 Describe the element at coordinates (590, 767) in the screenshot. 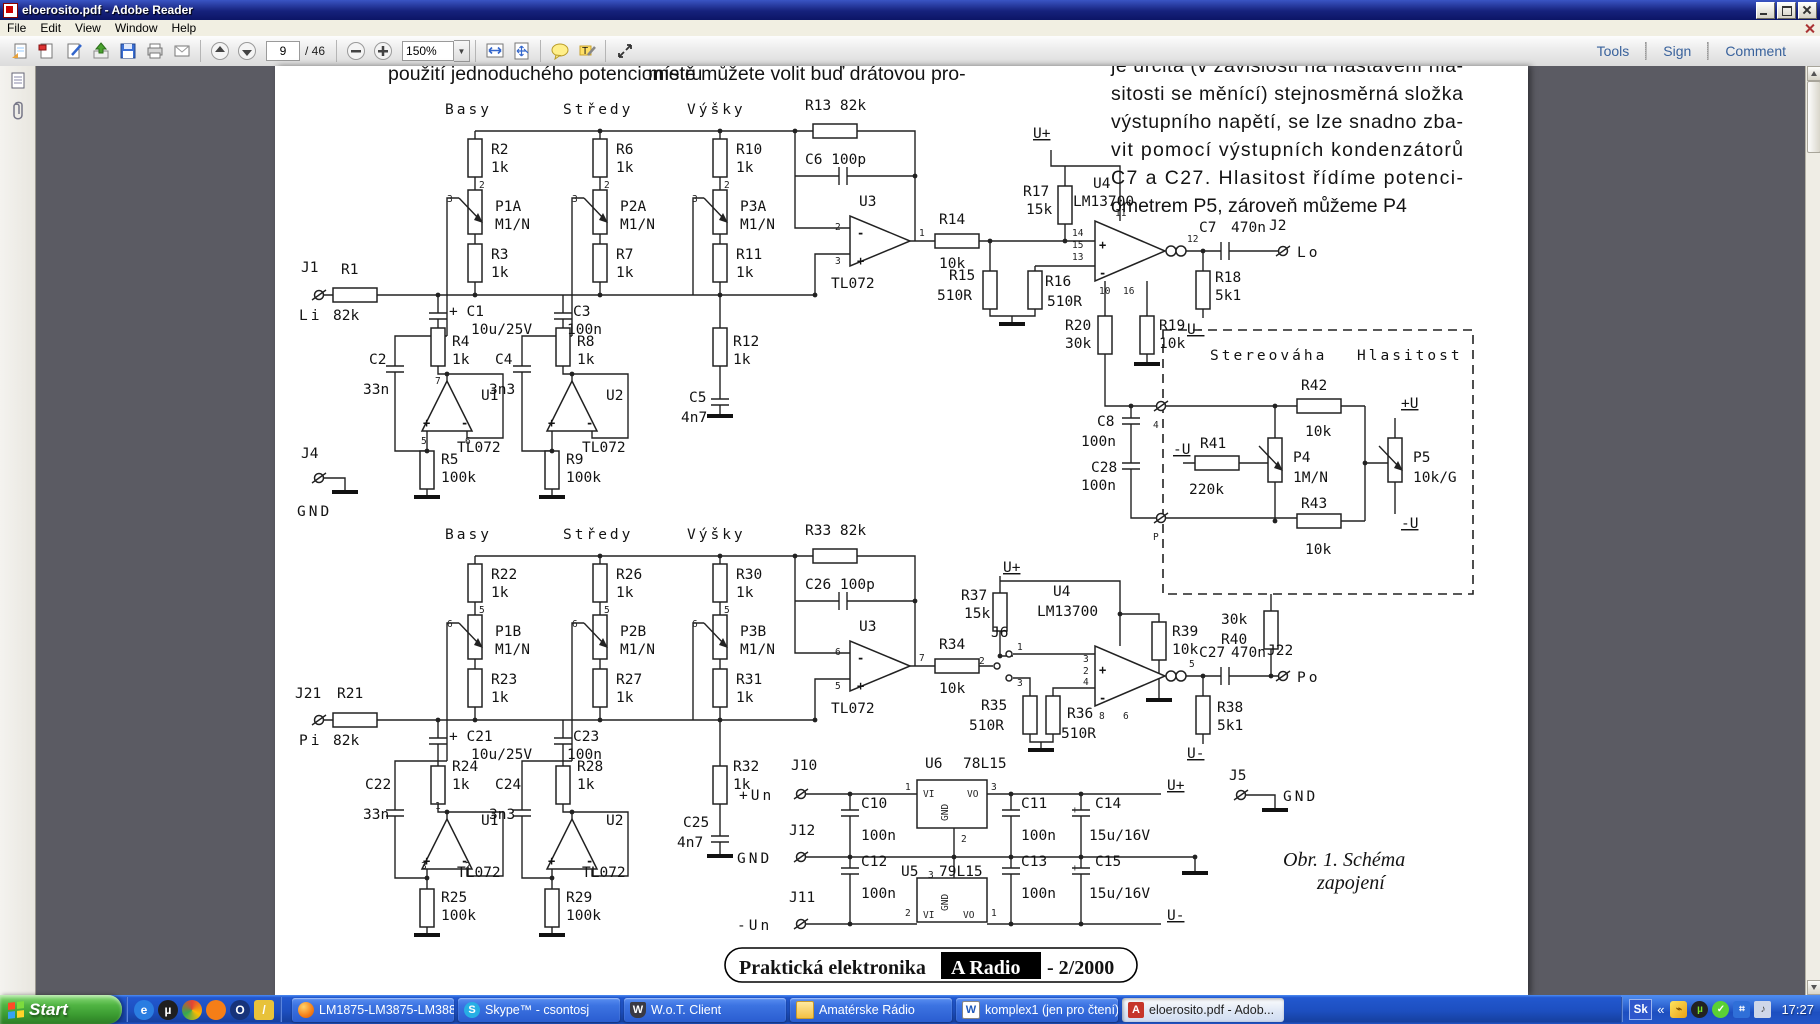

I see `schematic-label: R28` at that location.